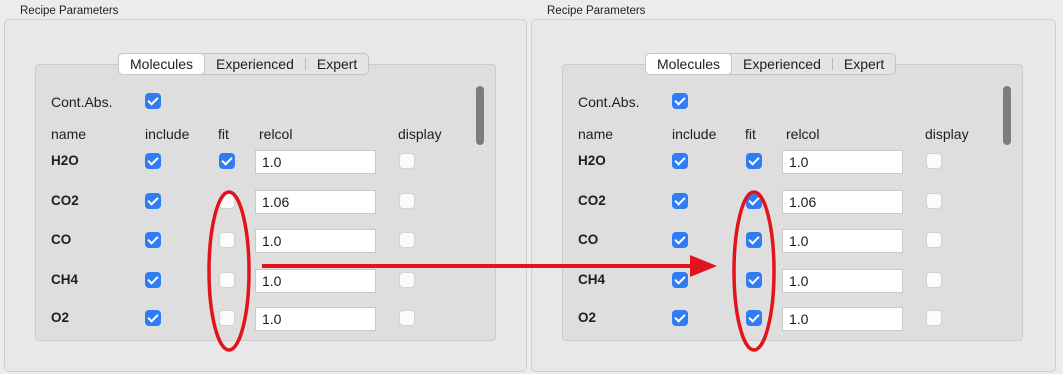 This screenshot has height=374, width=1063. What do you see at coordinates (592, 279) in the screenshot?
I see `right-molecule-name: CH4` at bounding box center [592, 279].